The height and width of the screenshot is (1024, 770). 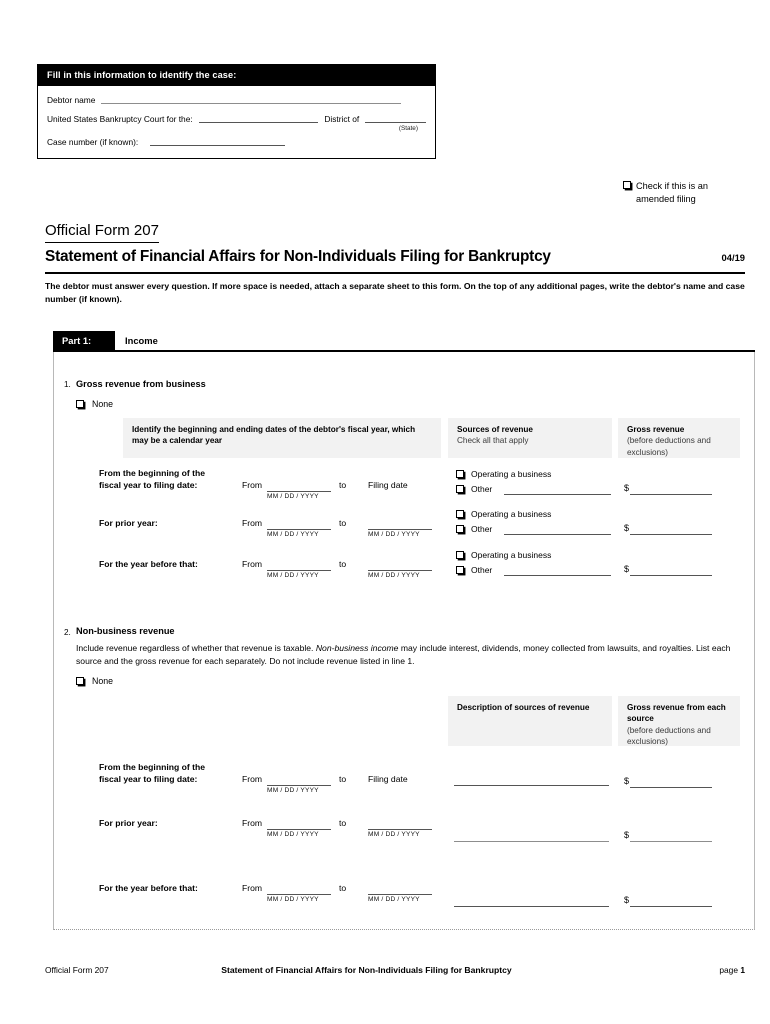 I want to click on q1-row-0-option-2-input, so click(x=557, y=494).